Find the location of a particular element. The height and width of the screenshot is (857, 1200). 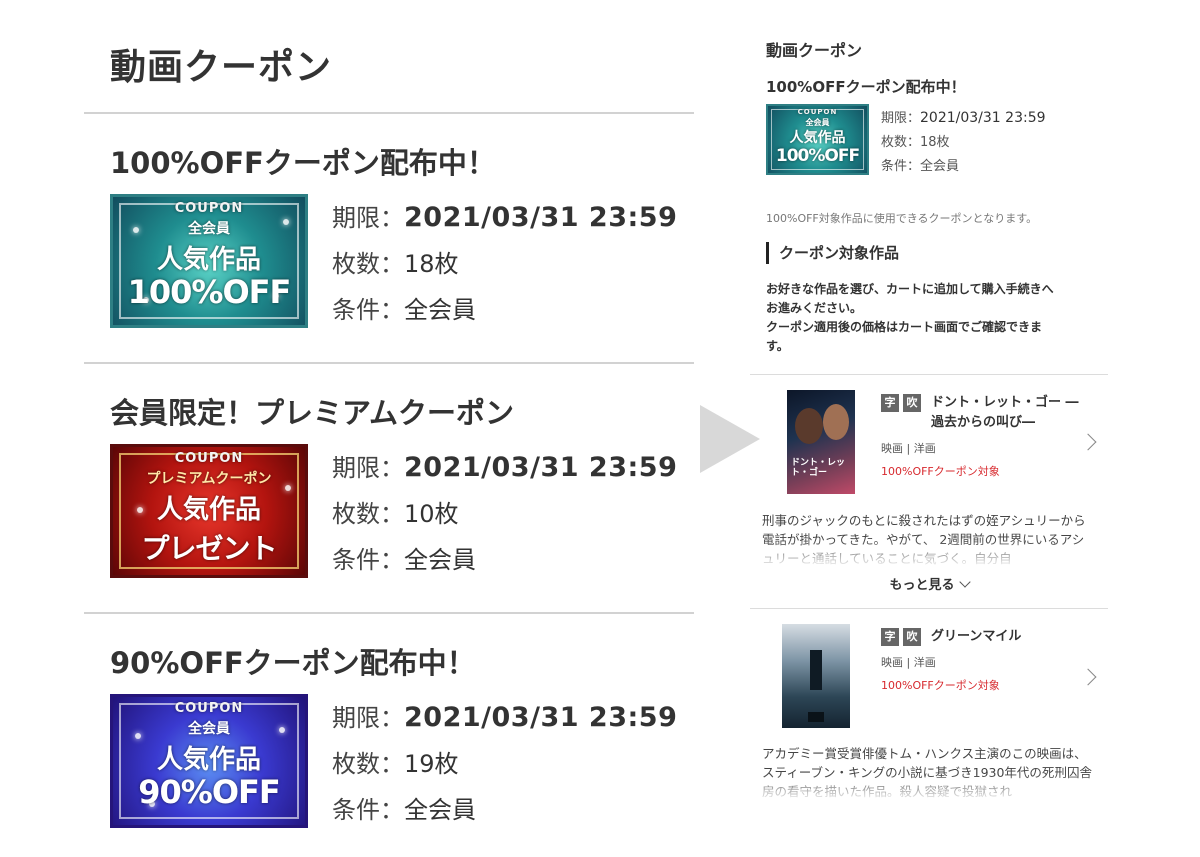

coupon-banner-image: COUPON 全会員 人気作品 100%OFF is located at coordinates (209, 261).